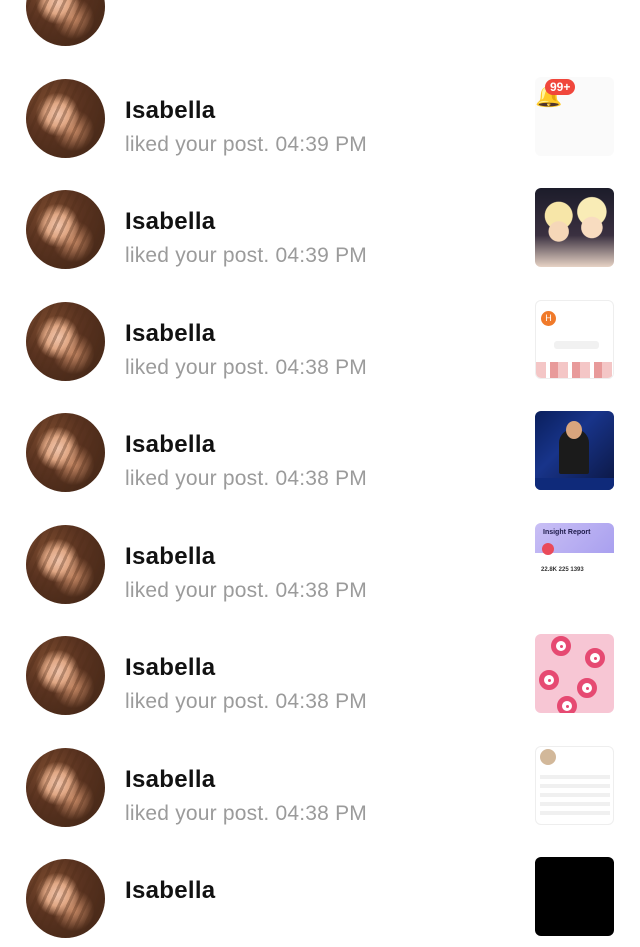 Image resolution: width=640 pixels, height=947 pixels. Describe the element at coordinates (320, 27) in the screenshot. I see `notification-row` at that location.